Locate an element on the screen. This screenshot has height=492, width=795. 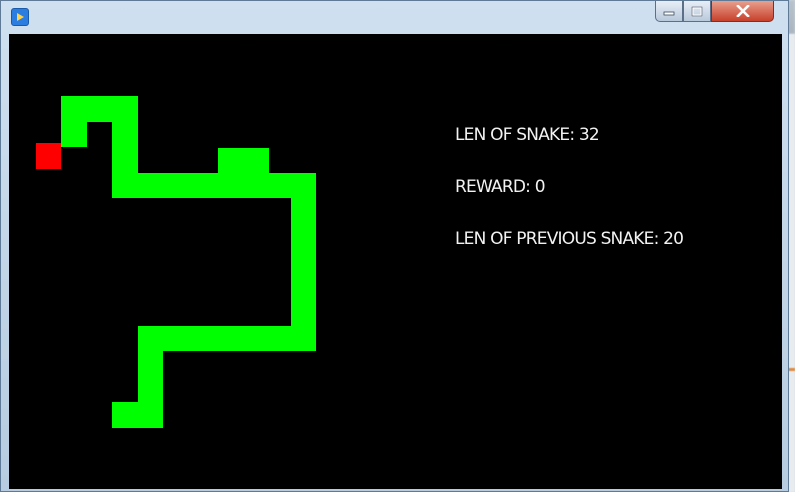
snake-length-text: LEN OF SNAKE: 32 is located at coordinates (527, 135).